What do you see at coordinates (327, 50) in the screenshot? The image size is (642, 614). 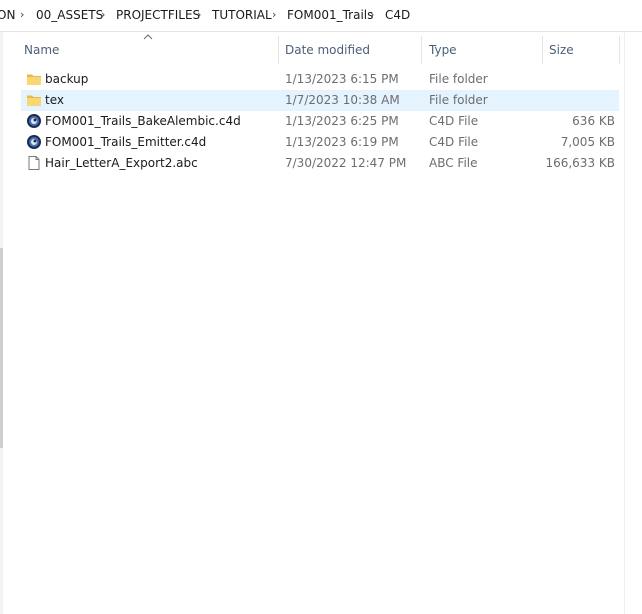 I see `column-header-date-modified: Date modified` at bounding box center [327, 50].